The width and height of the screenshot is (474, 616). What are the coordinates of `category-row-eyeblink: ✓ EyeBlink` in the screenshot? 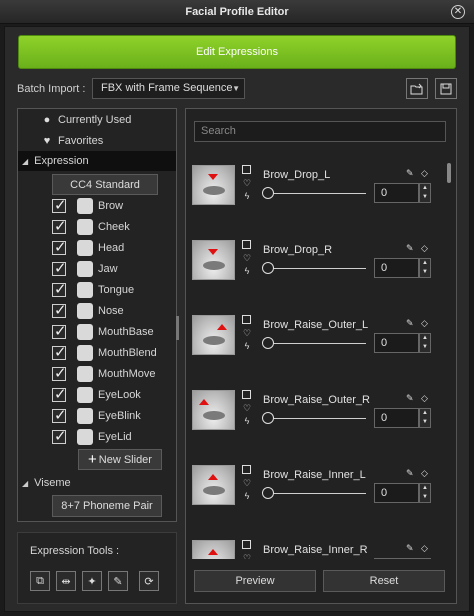 It's located at (97, 416).